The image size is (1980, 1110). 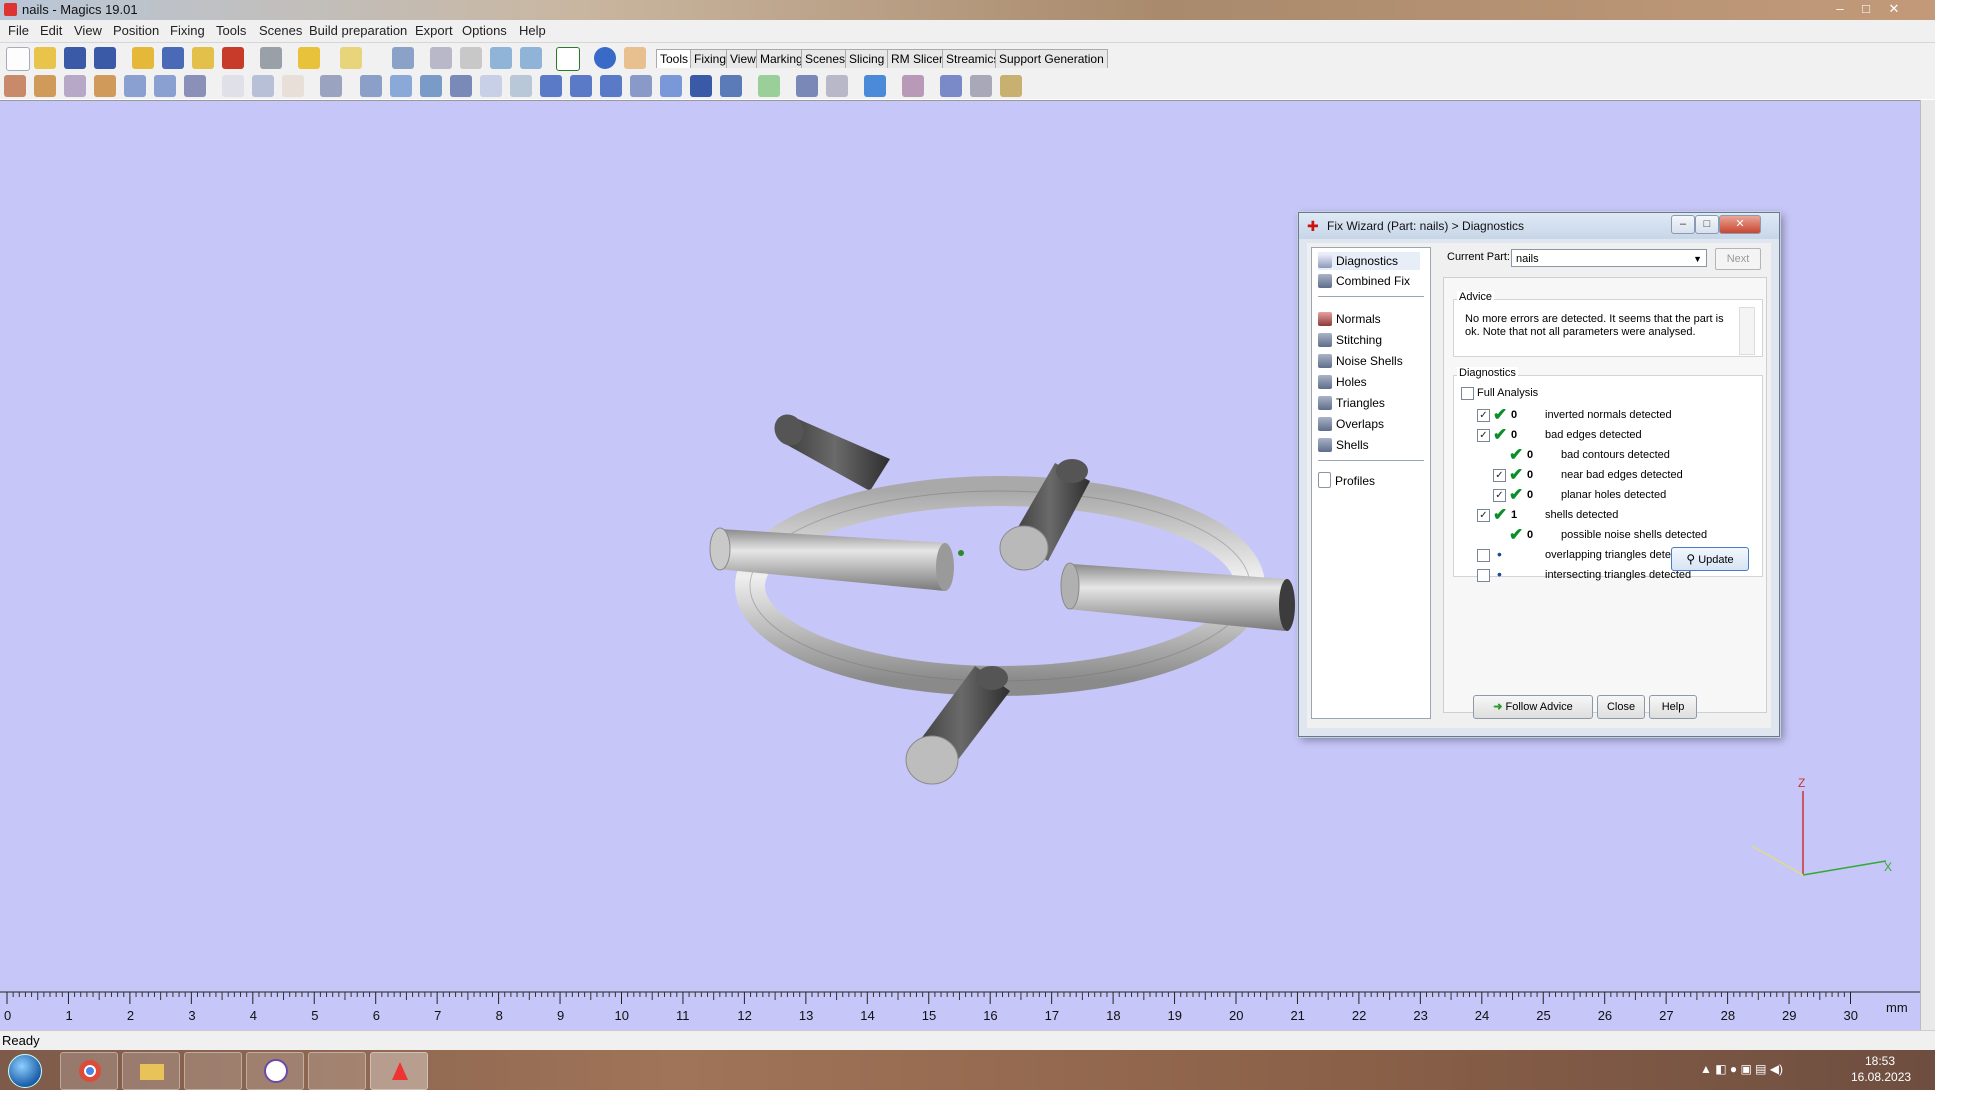 What do you see at coordinates (1894, 9) in the screenshot?
I see `close-window-button: ✕` at bounding box center [1894, 9].